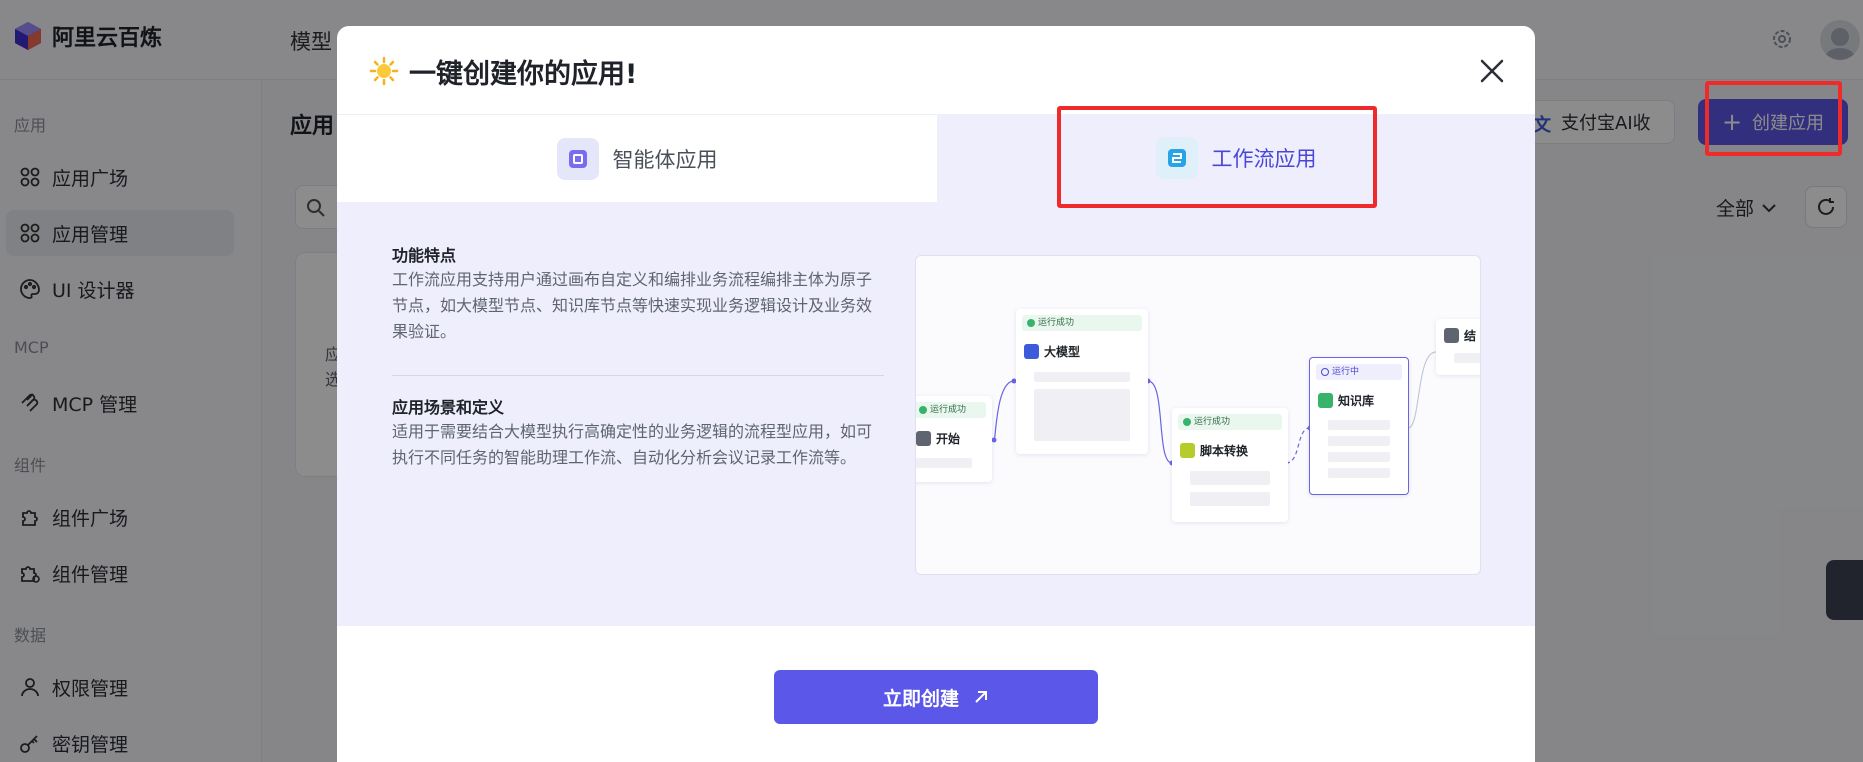  I want to click on create-button-highlight, so click(1773, 118).